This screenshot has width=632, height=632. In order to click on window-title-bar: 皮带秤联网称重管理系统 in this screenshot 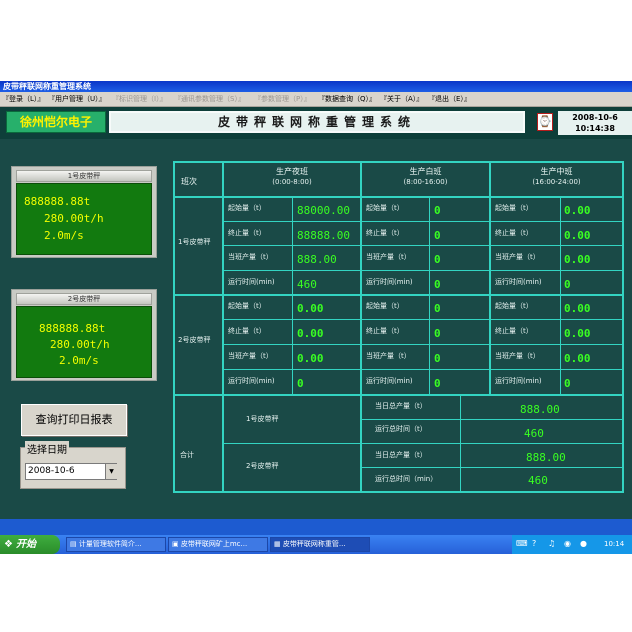, I will do `click(316, 86)`.